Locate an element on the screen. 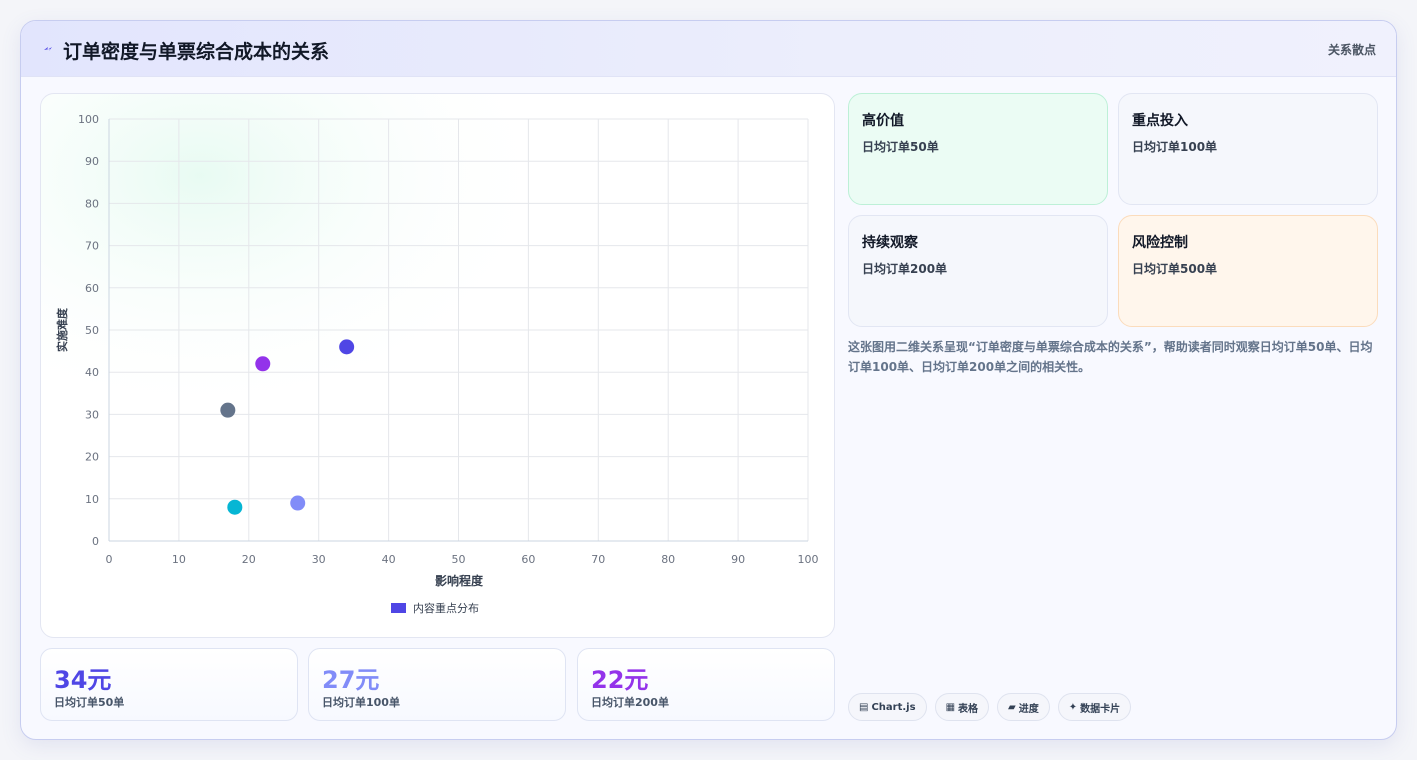  x-tick-label: 70 is located at coordinates (598, 559).